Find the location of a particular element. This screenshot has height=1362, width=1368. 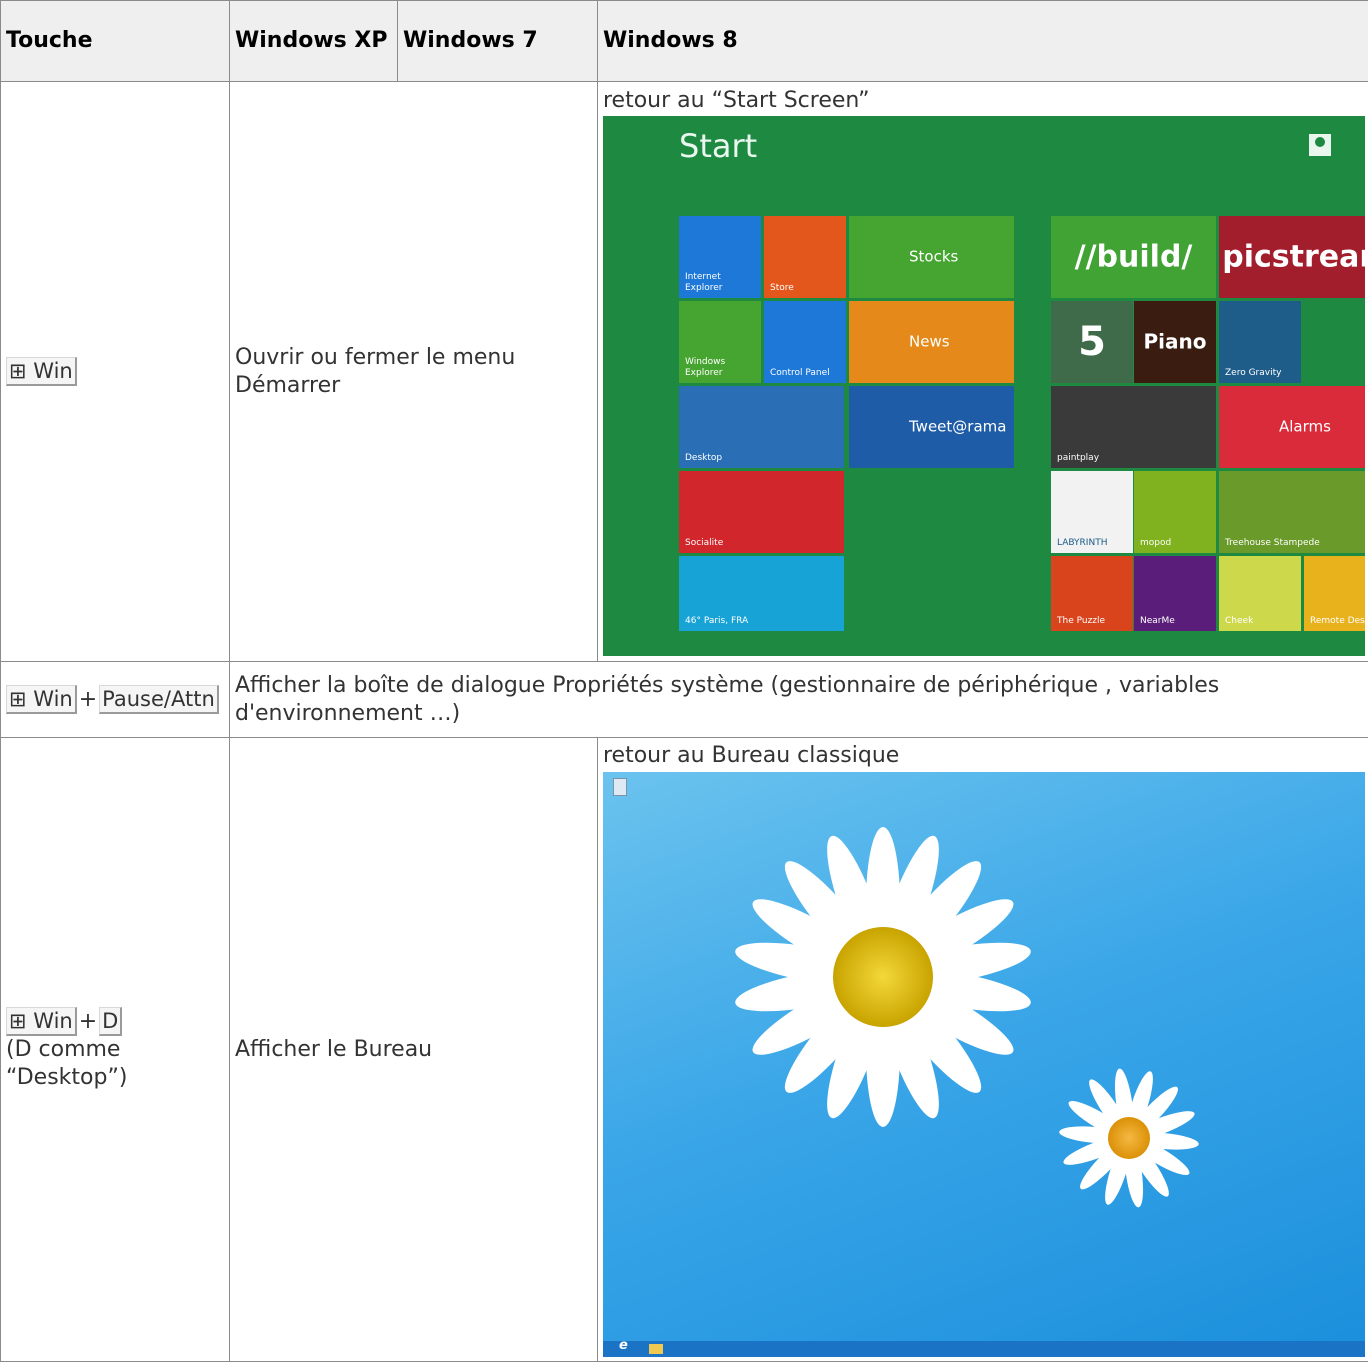

folder-icon is located at coordinates (656, 1349).